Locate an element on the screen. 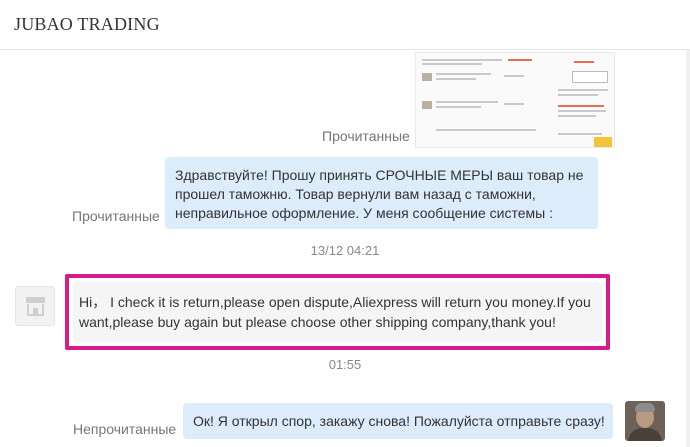 The width and height of the screenshot is (690, 447). screenshot-image is located at coordinates (515, 100).